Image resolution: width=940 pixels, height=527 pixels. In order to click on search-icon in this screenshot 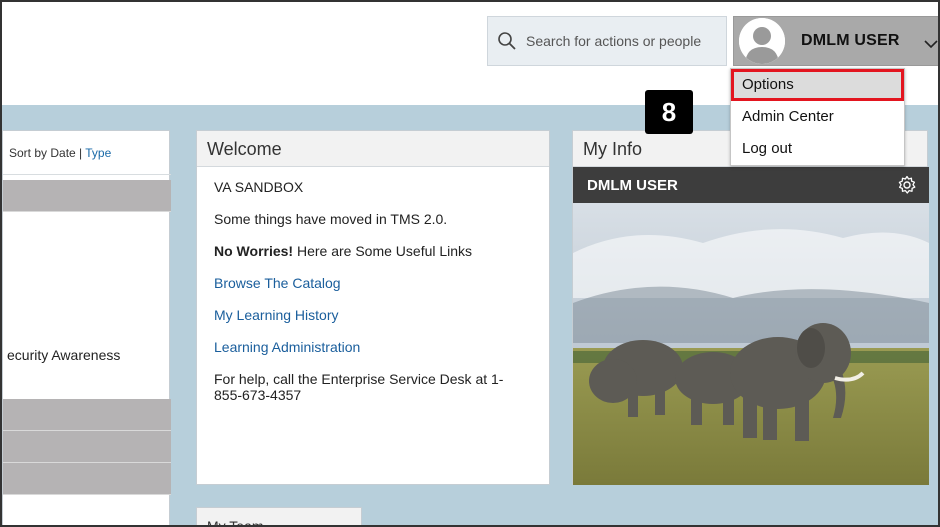, I will do `click(507, 41)`.